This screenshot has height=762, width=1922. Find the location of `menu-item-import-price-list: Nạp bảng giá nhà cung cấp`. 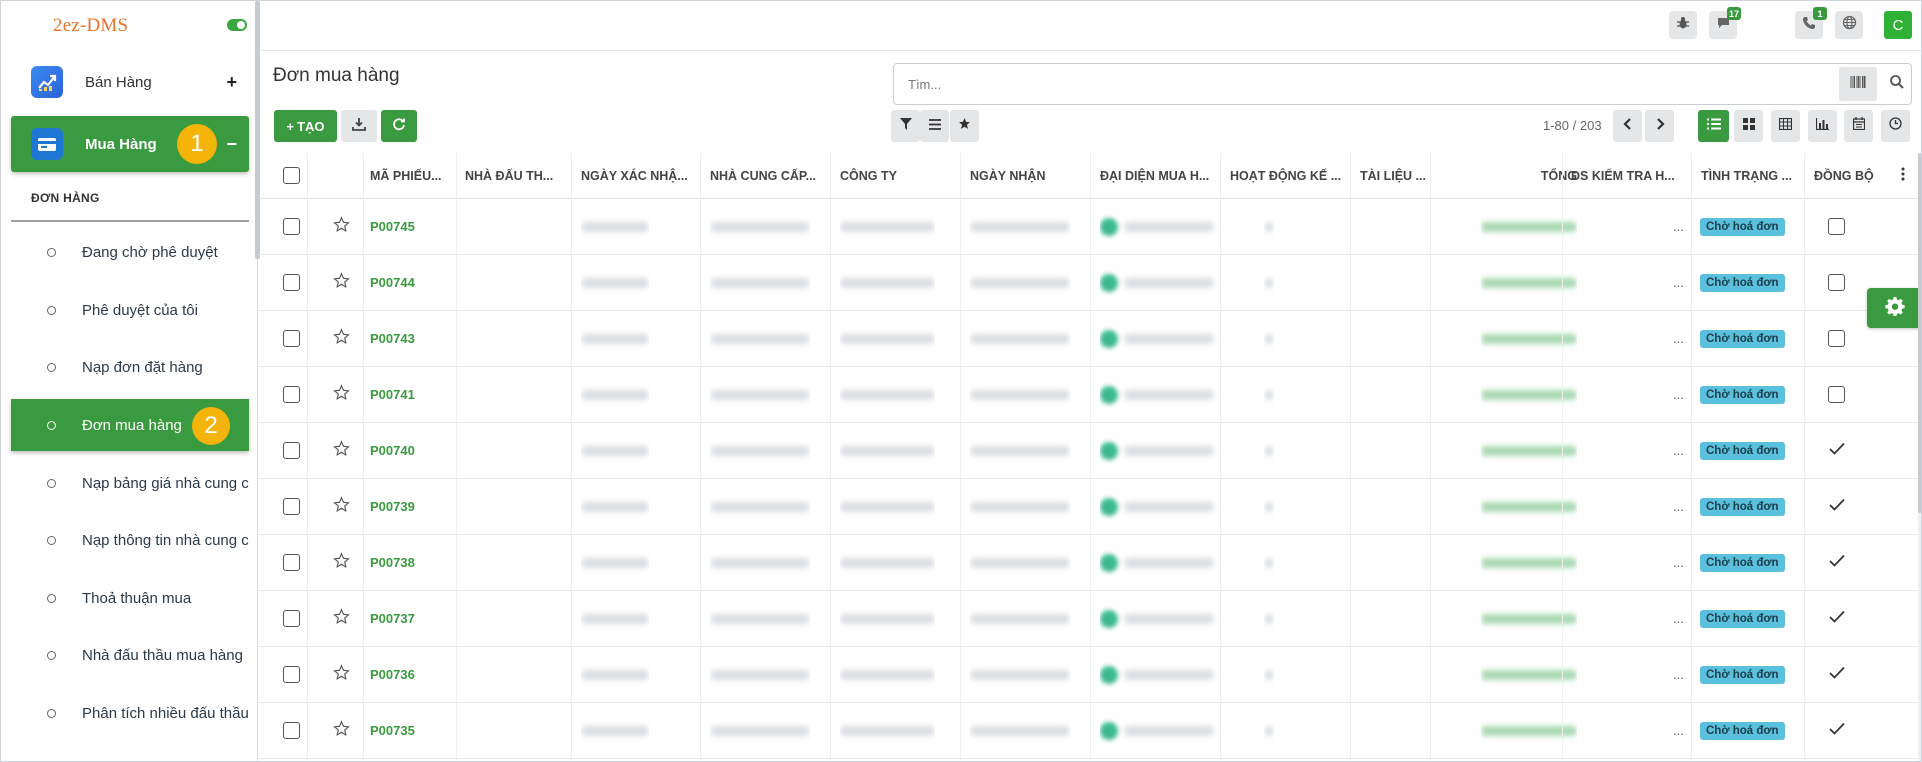

menu-item-import-price-list: Nạp bảng giá nhà cung cấp is located at coordinates (130, 483).